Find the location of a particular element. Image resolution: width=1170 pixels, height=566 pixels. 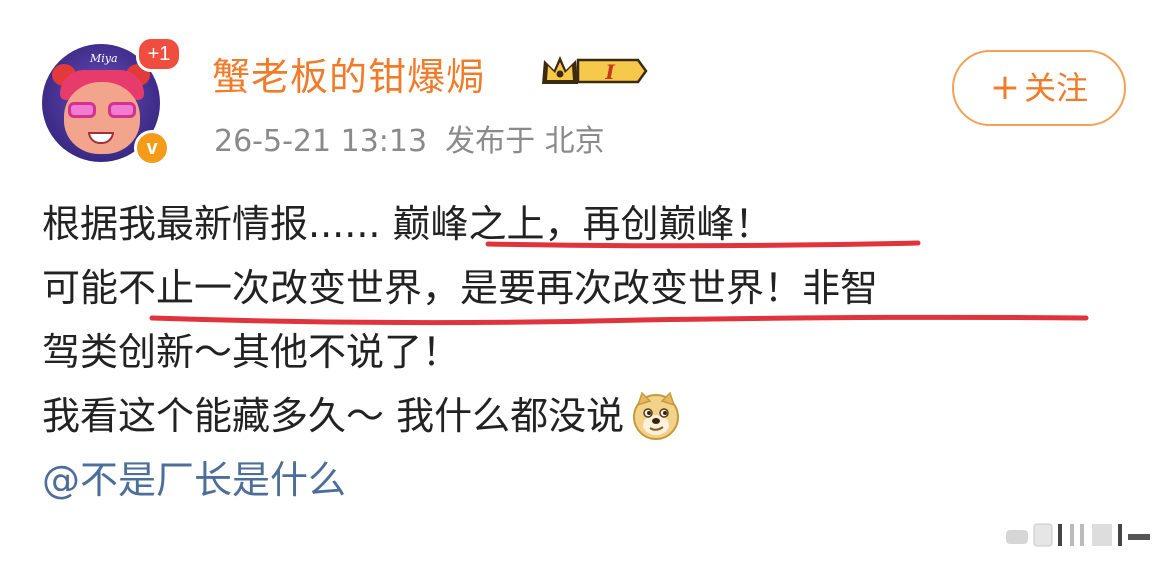

follow-label: 关注 is located at coordinates (1056, 88).